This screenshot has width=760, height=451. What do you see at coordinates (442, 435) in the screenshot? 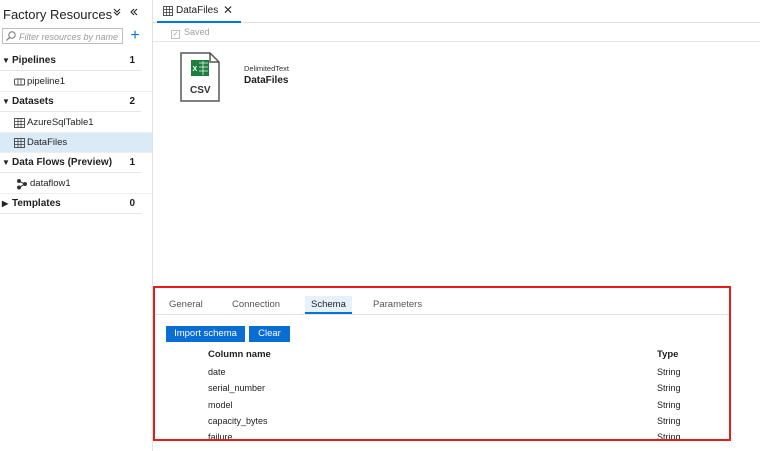
I see `table-row: failure String` at bounding box center [442, 435].